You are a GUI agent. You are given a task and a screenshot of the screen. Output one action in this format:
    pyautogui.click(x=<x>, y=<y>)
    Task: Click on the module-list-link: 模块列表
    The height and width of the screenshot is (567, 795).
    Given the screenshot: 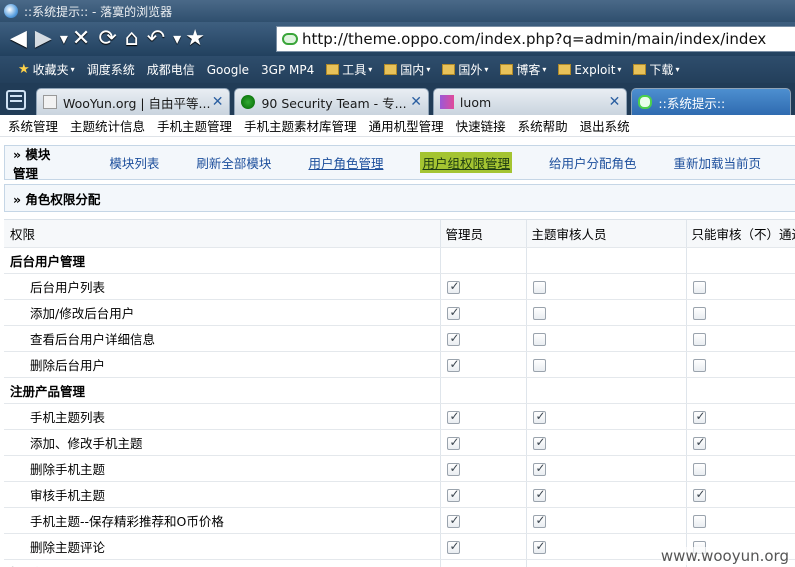 What is the action you would take?
    pyautogui.click(x=134, y=162)
    